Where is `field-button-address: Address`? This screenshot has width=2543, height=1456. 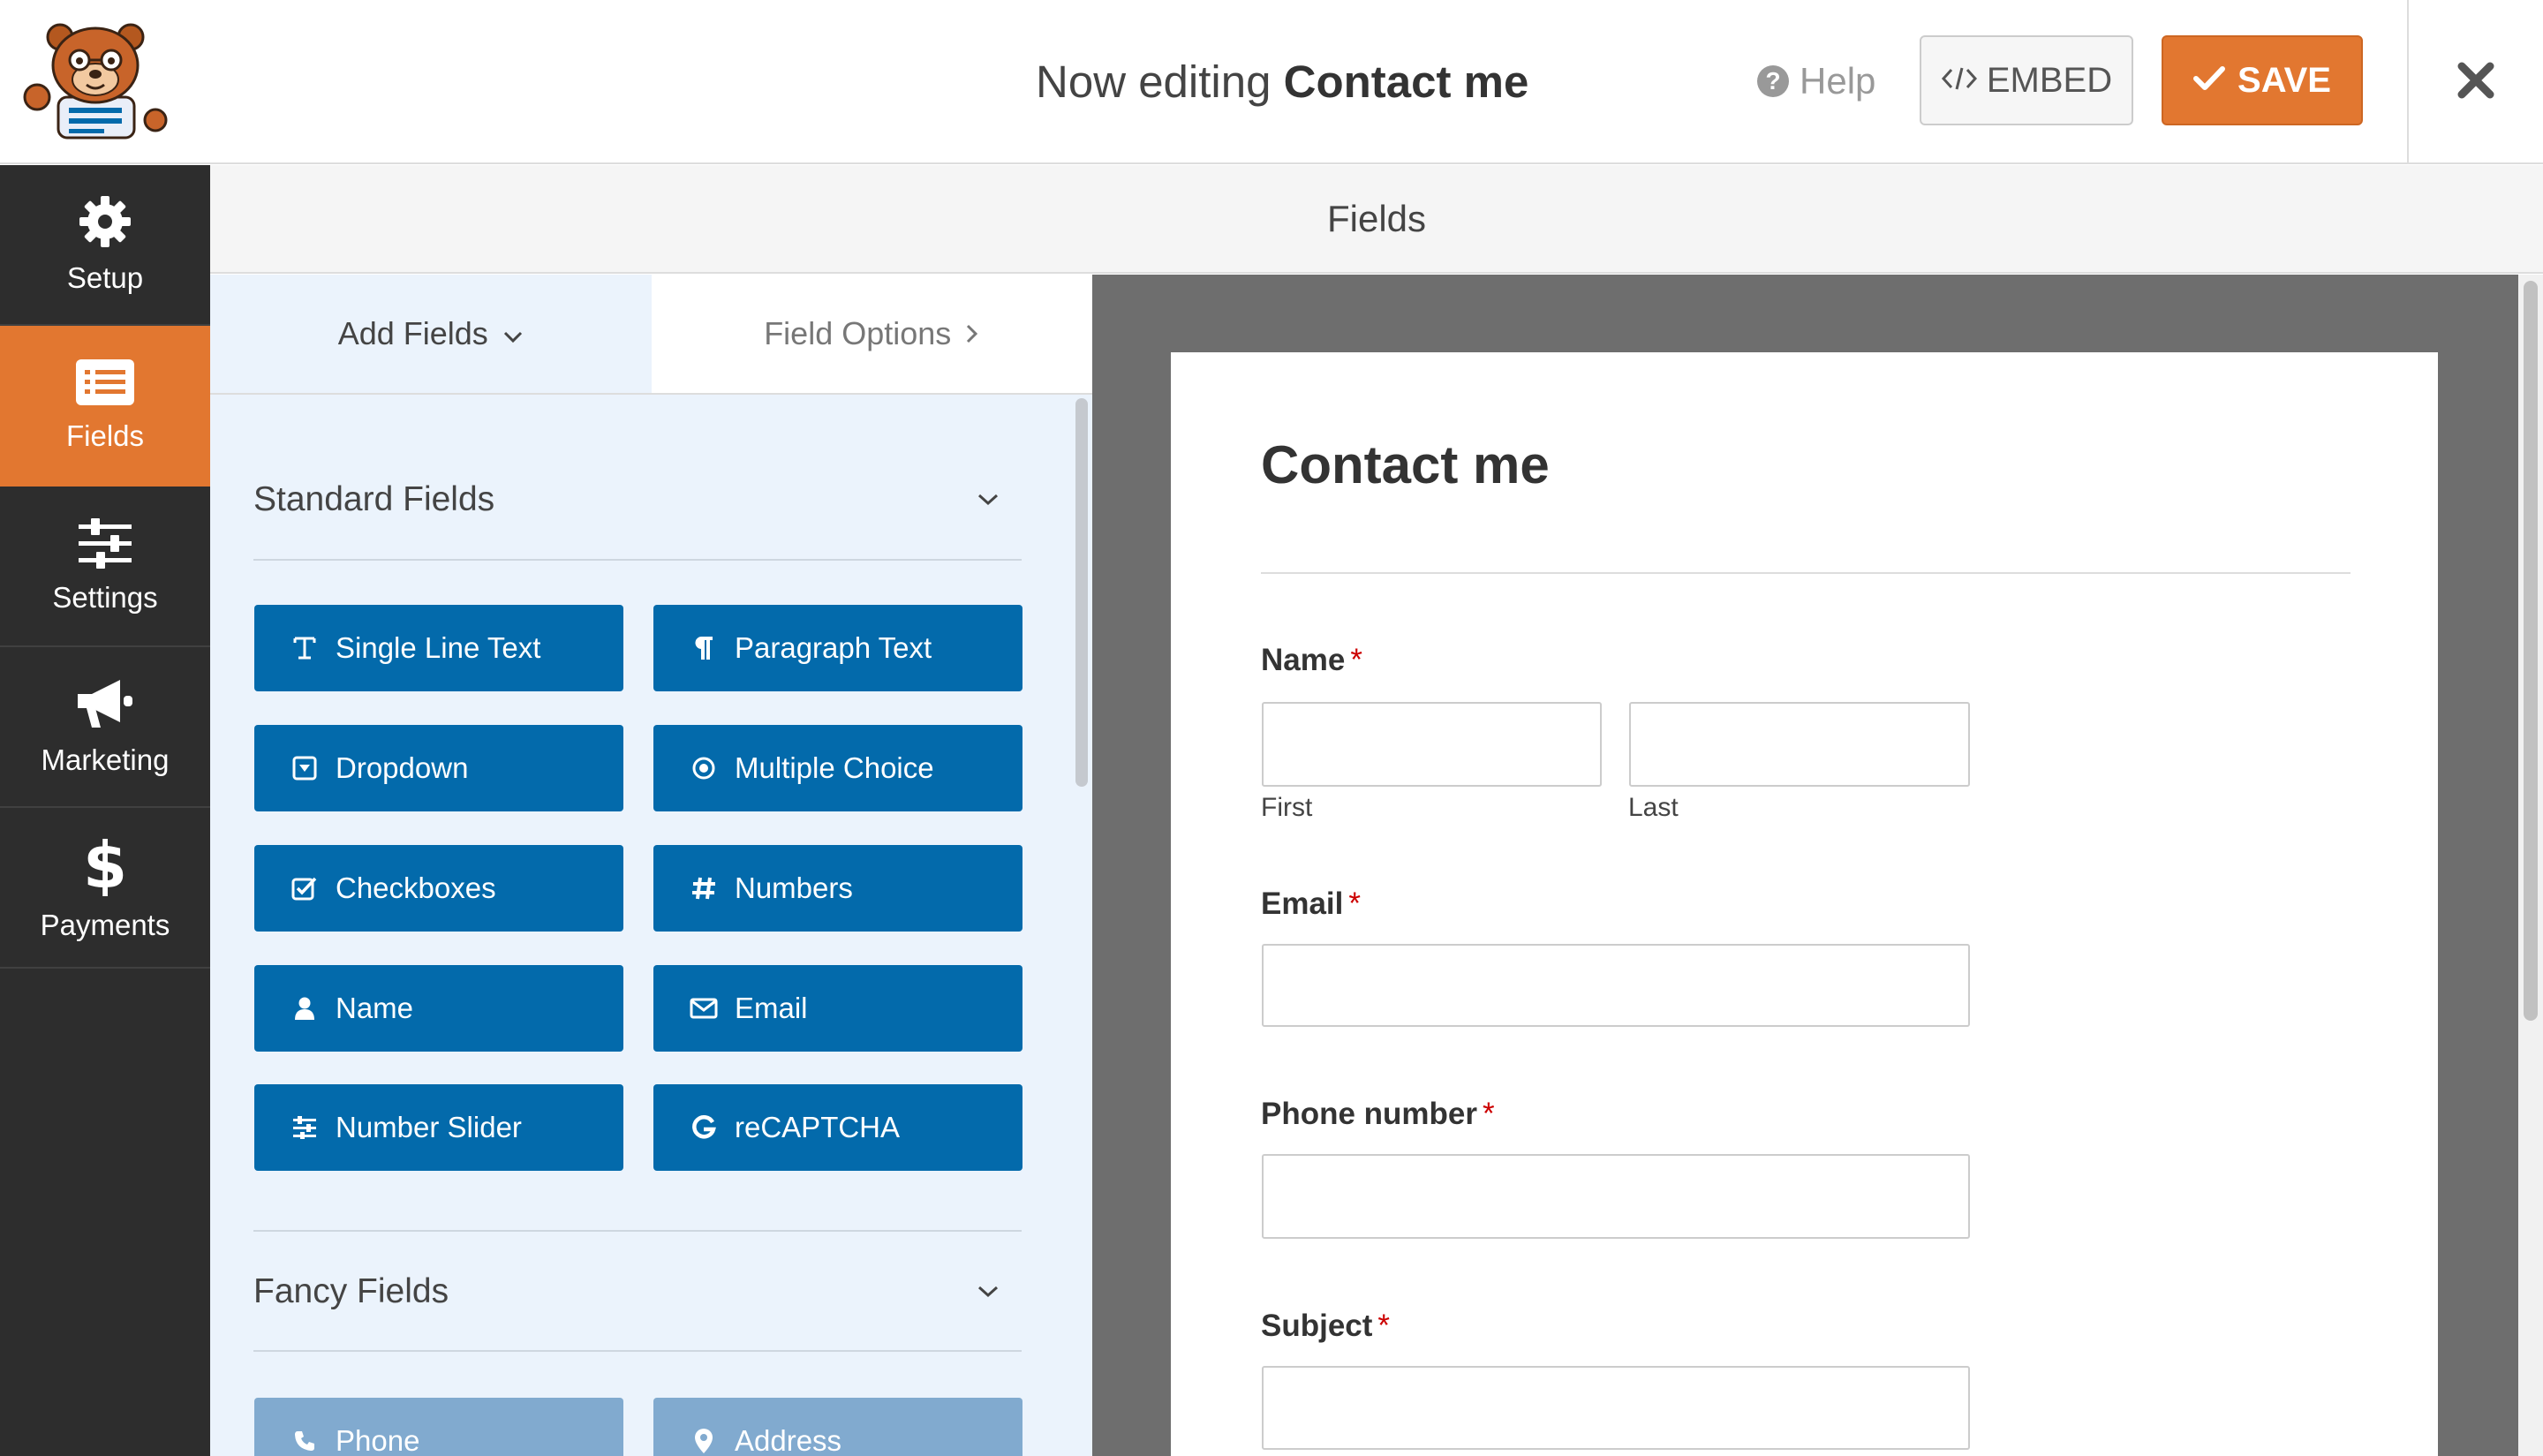 field-button-address: Address is located at coordinates (838, 1427).